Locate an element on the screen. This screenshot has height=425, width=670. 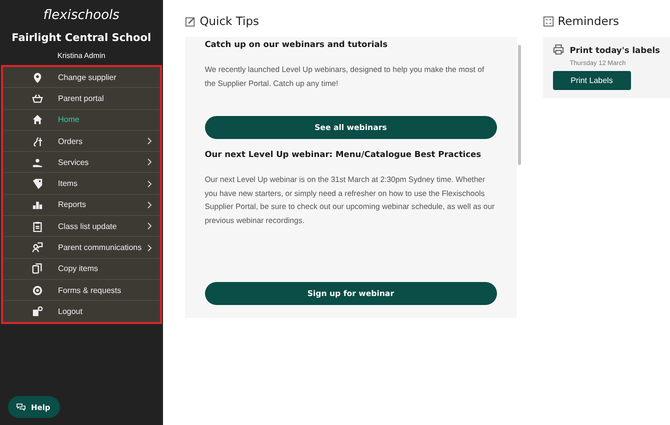
menu-item: Forms & requests is located at coordinates (81, 291).